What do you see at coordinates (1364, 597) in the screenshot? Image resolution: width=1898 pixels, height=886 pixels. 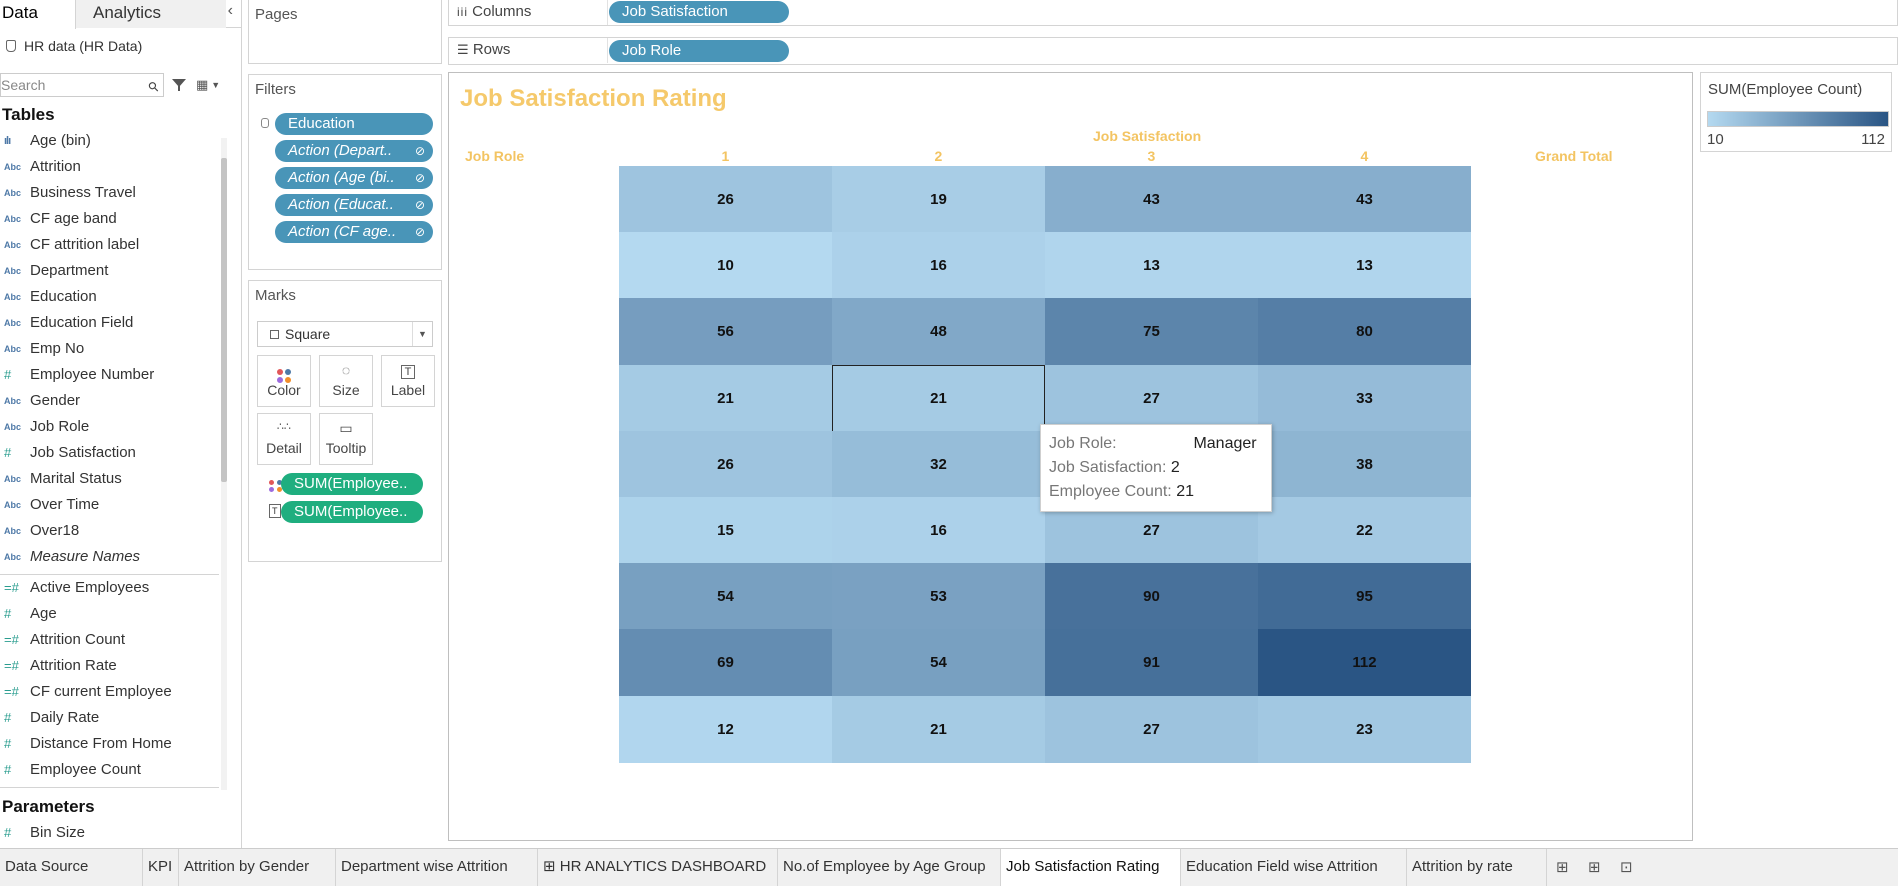 I see `heatmap-cell: 95` at bounding box center [1364, 597].